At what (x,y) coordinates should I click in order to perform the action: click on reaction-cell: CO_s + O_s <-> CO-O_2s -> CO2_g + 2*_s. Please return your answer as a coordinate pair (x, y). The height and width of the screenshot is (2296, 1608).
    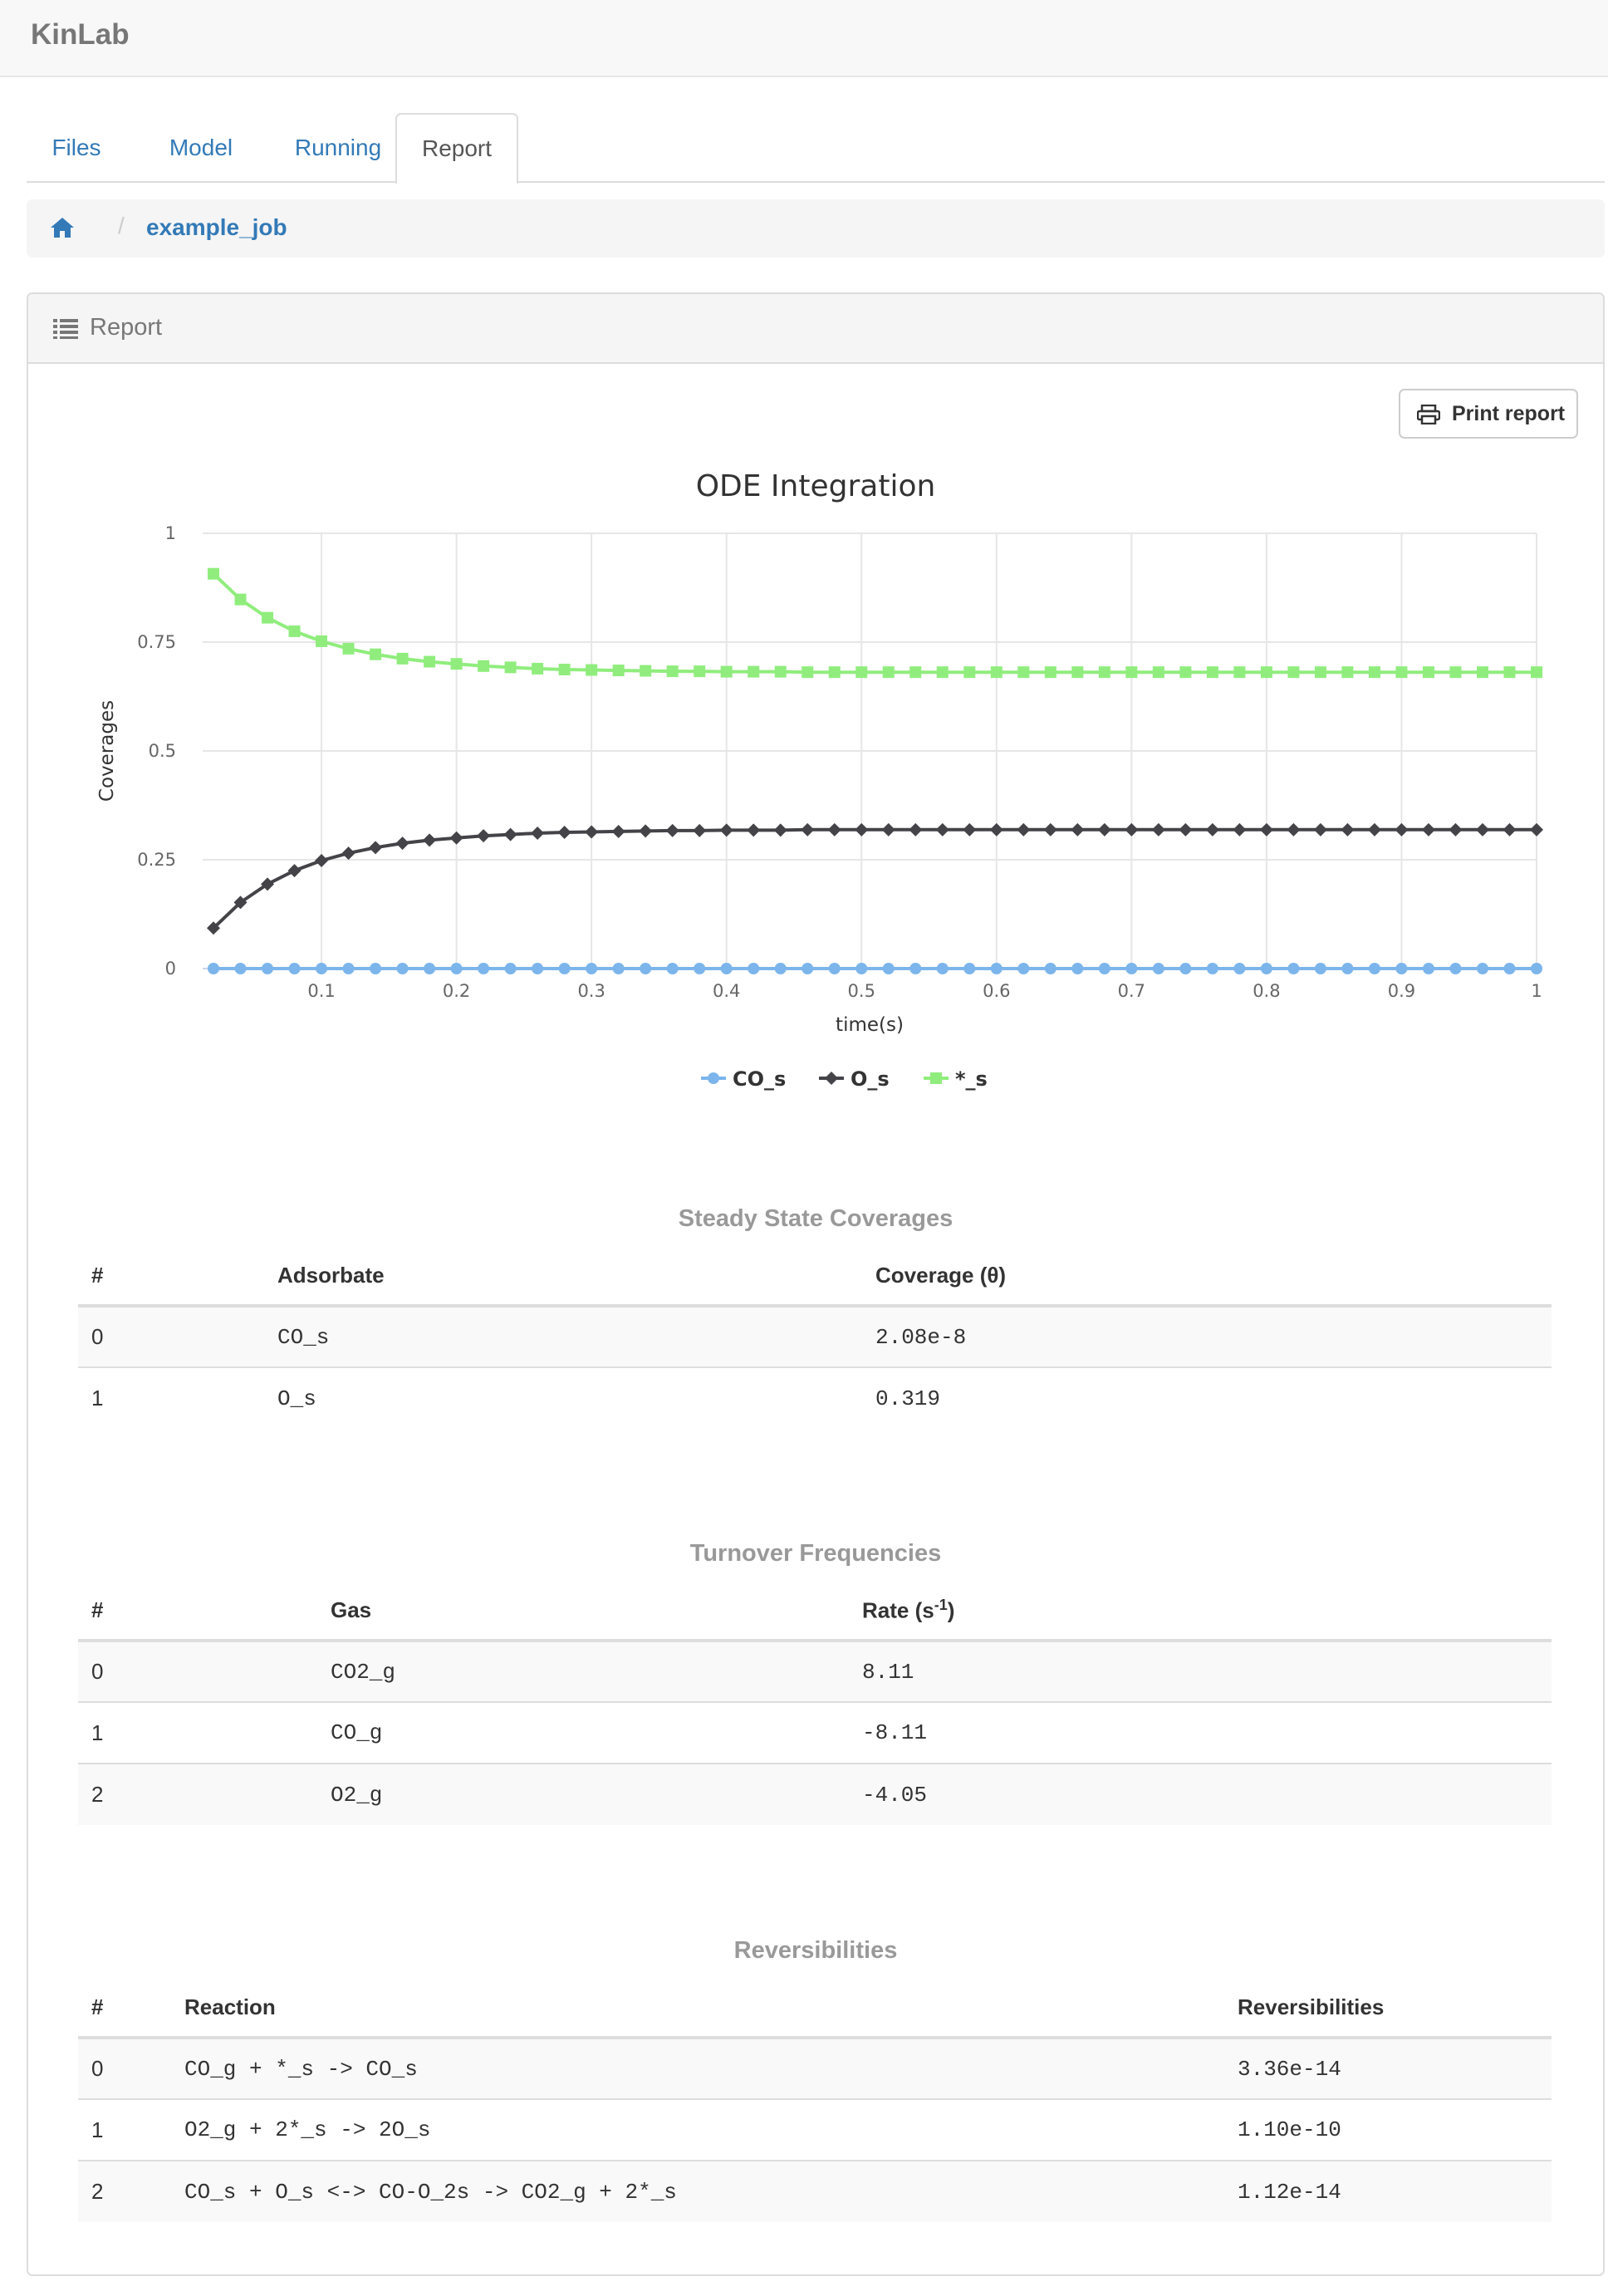
    Looking at the image, I should click on (698, 2191).